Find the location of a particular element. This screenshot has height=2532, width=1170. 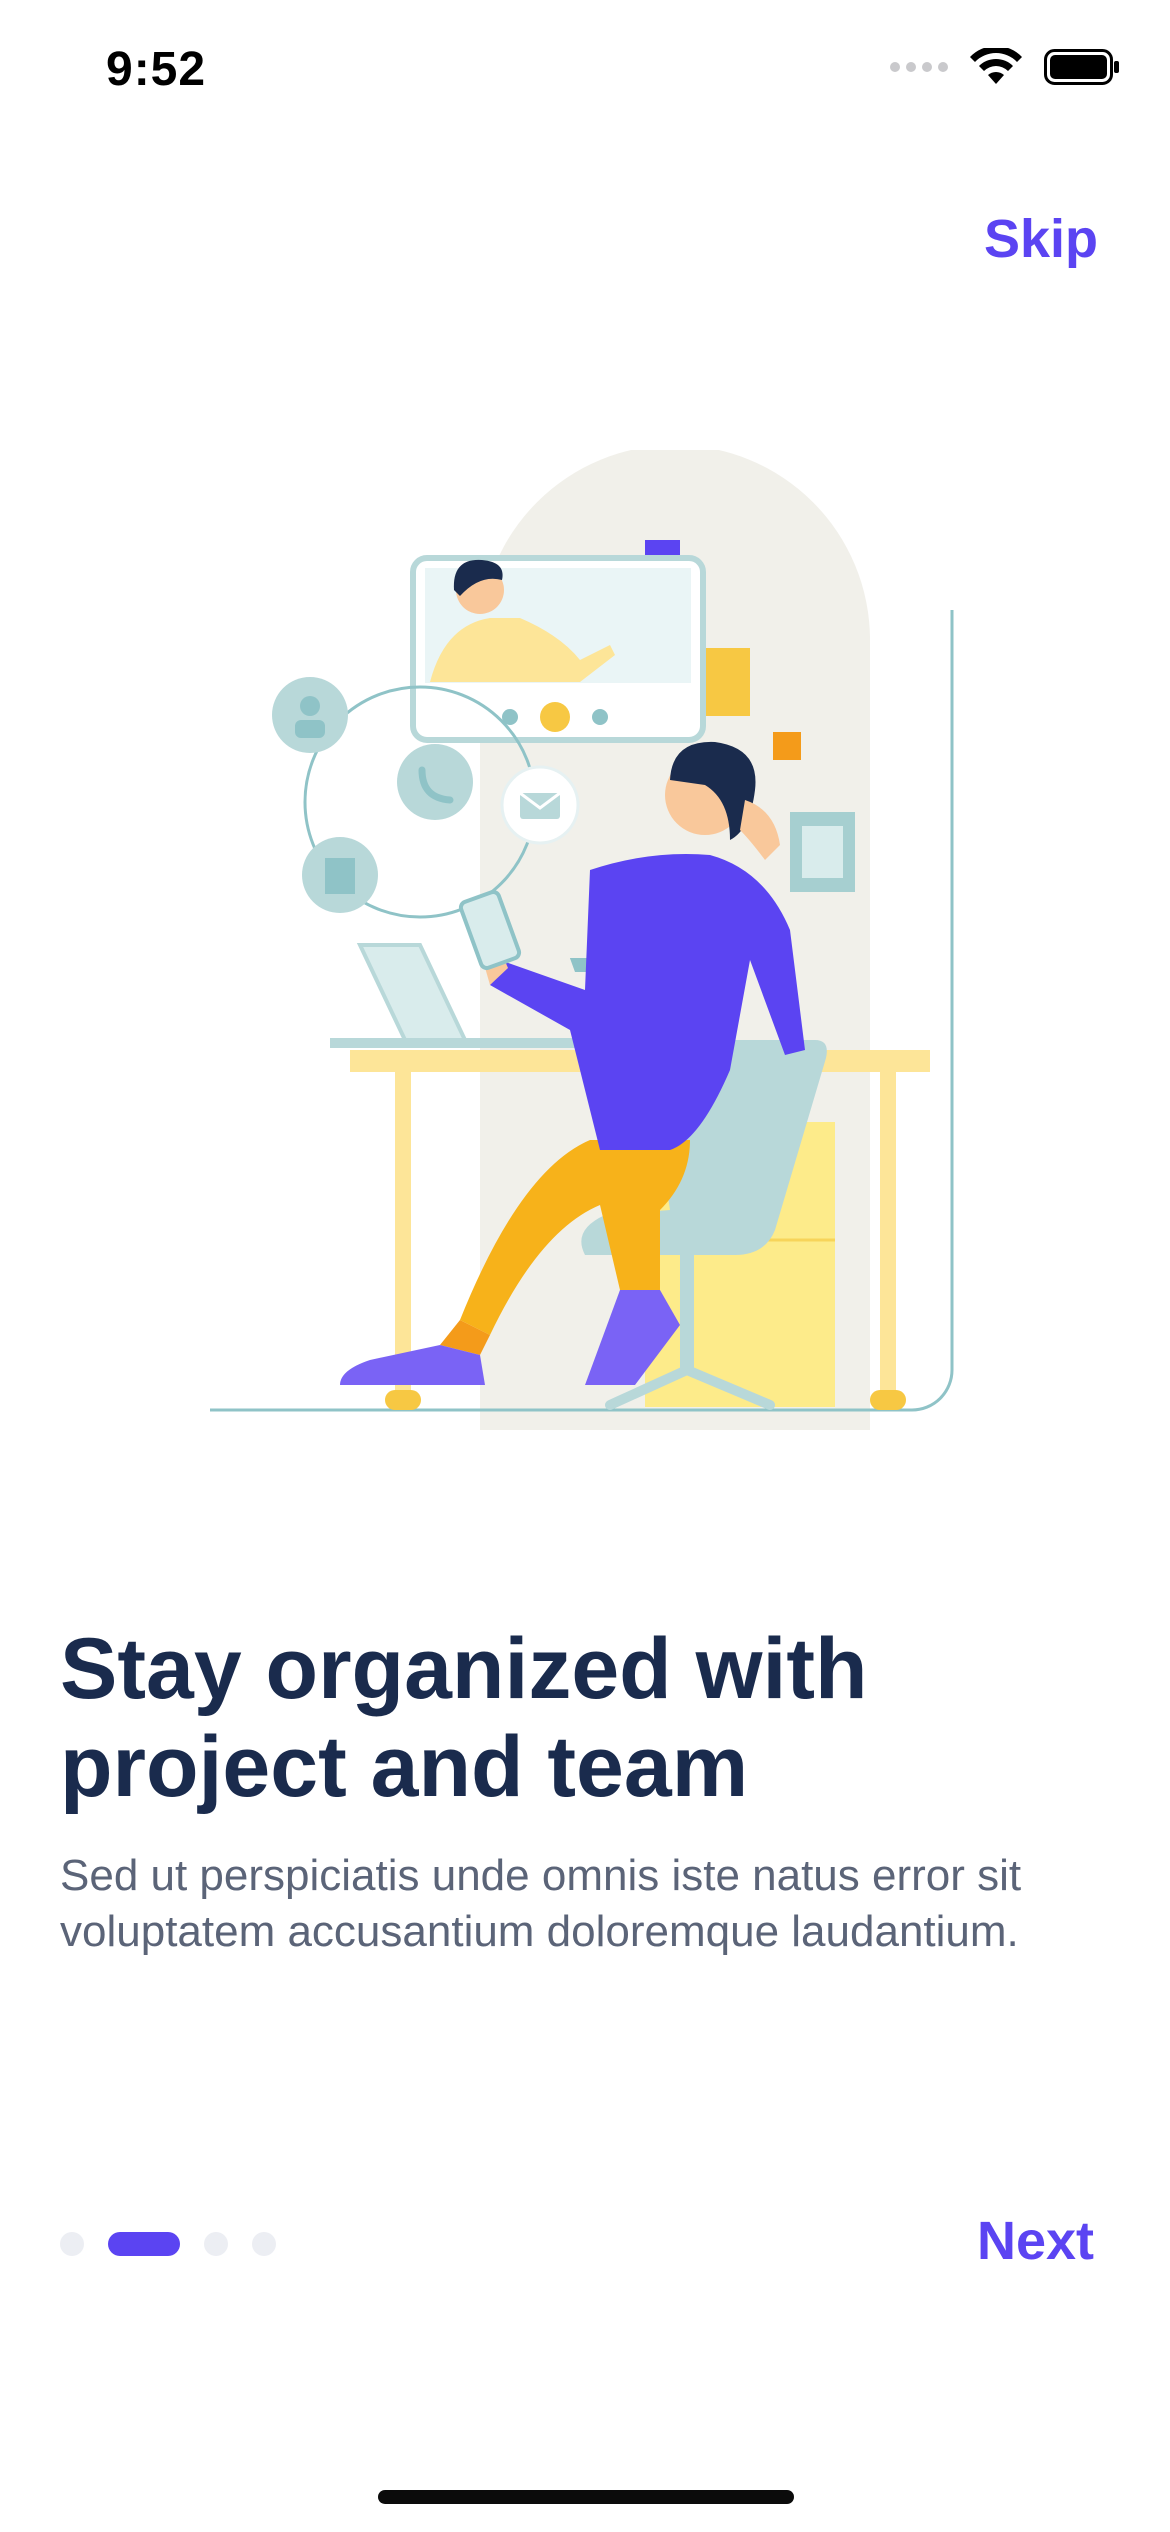

home-indicator is located at coordinates (586, 2497).